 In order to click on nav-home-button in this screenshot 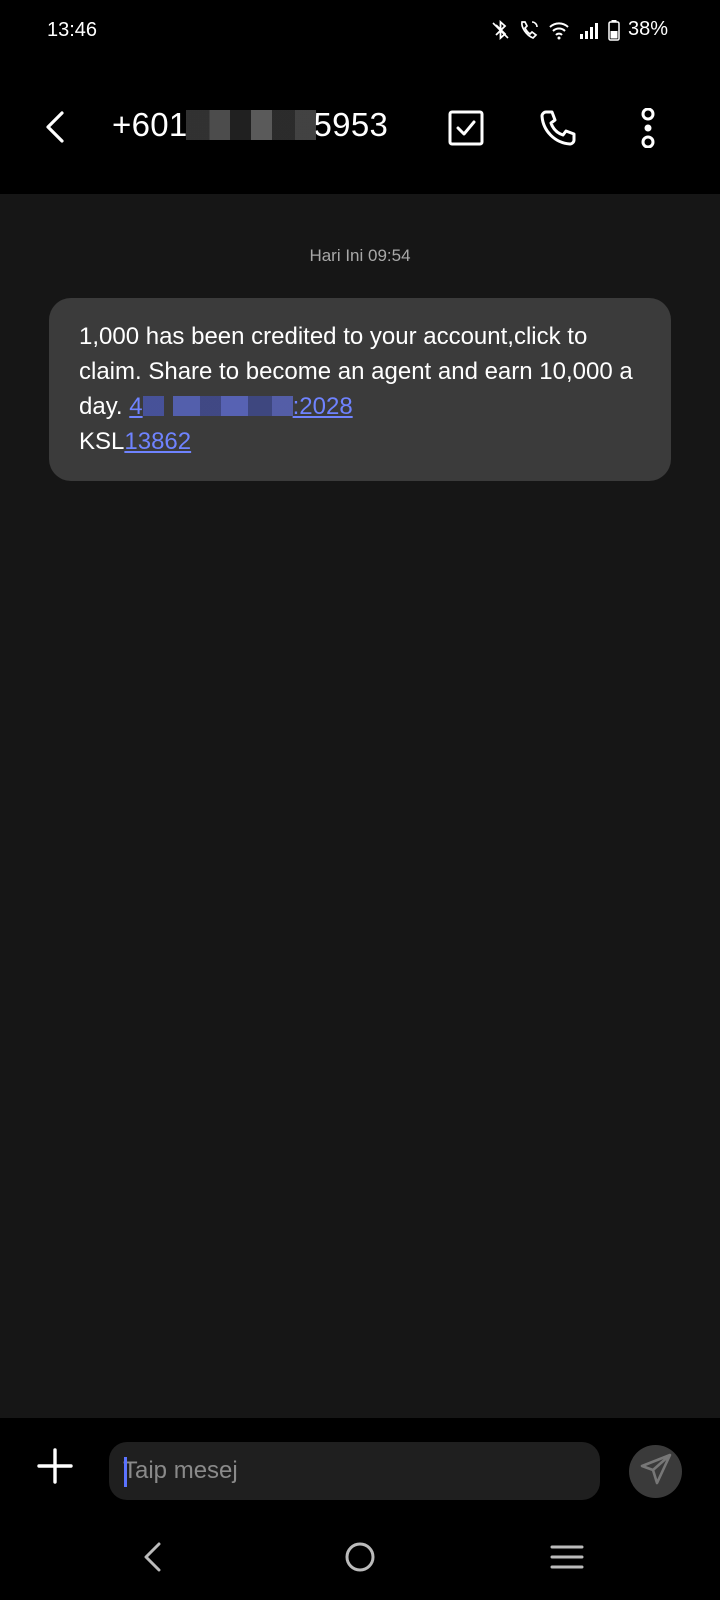, I will do `click(360, 1559)`.